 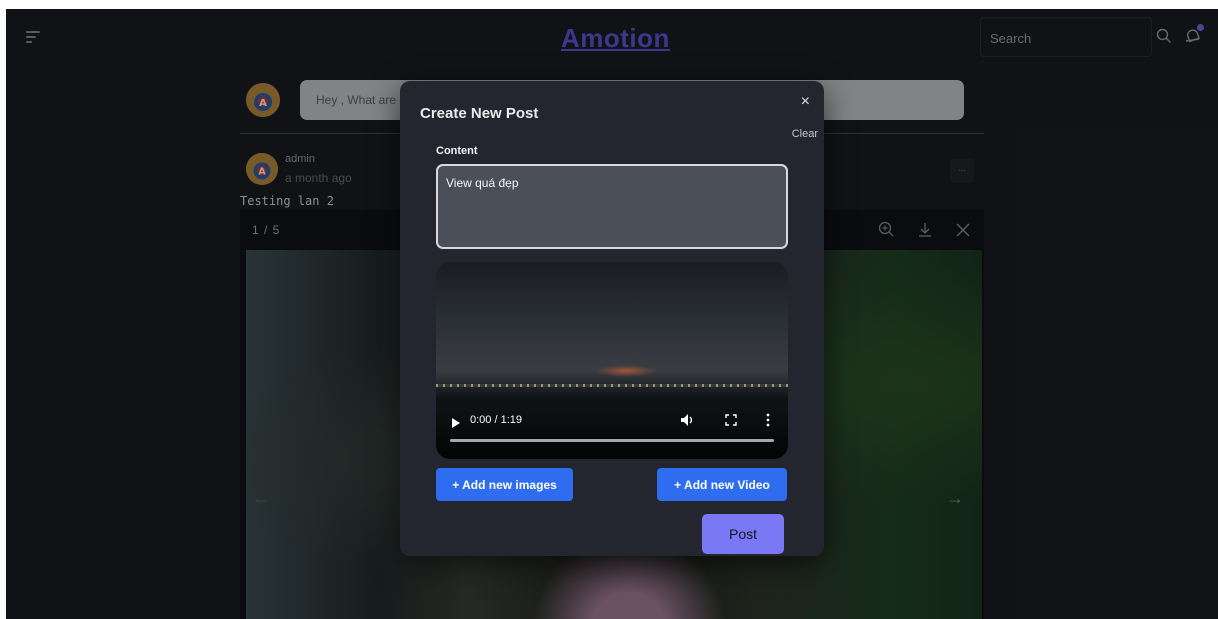 I want to click on more-options-icon, so click(x=768, y=420).